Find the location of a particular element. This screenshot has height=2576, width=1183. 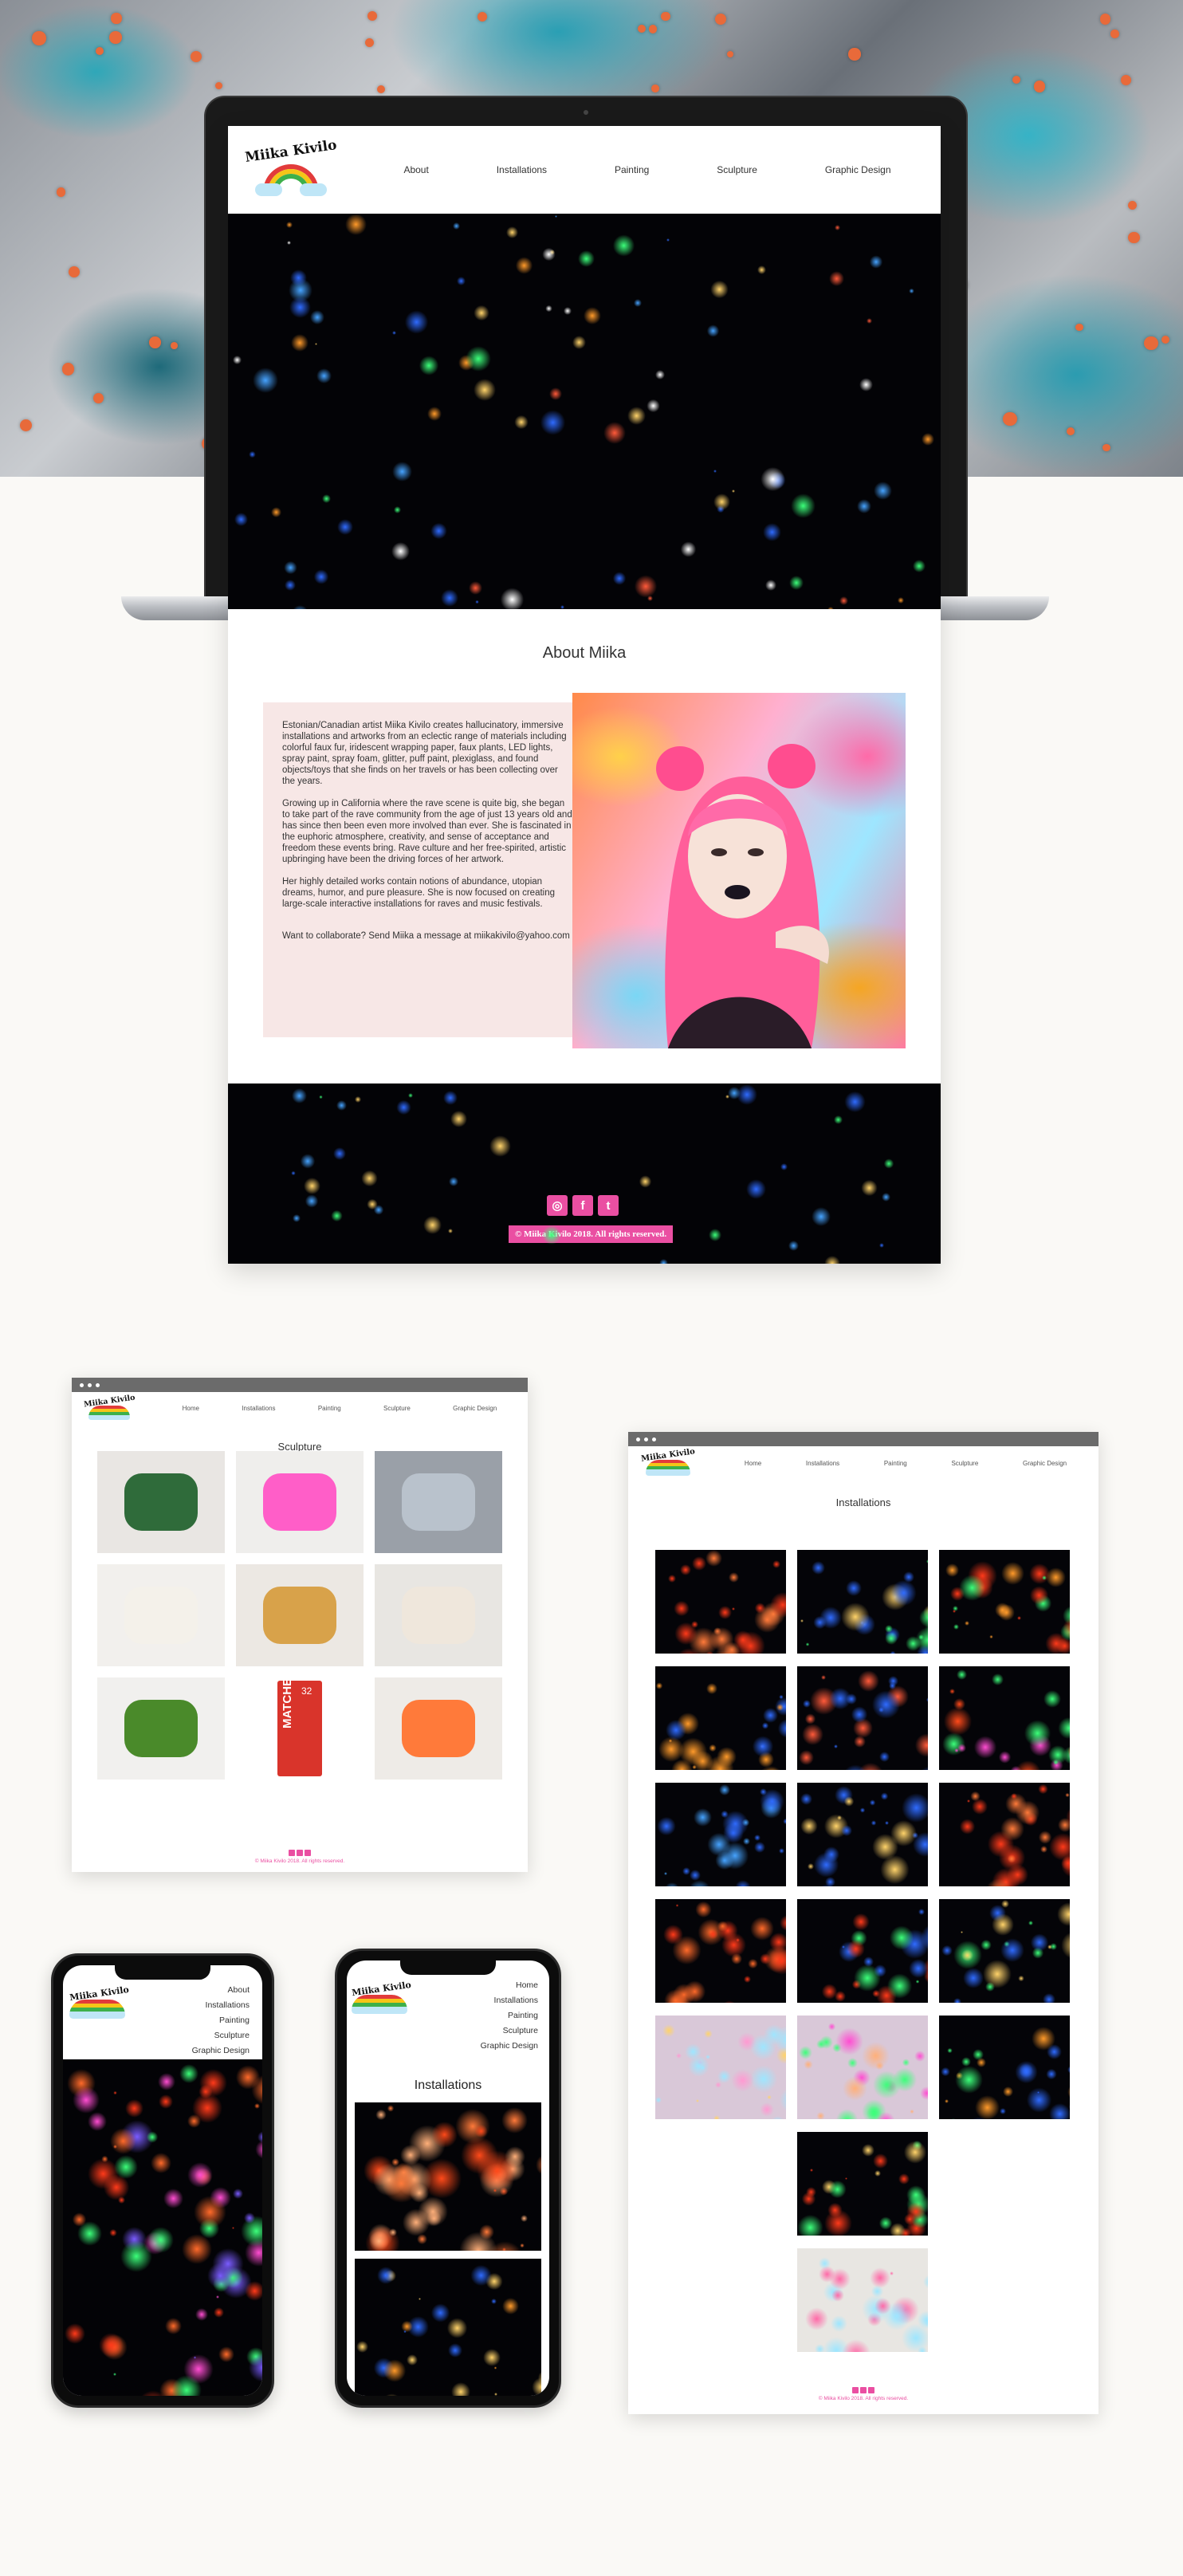

sculpture-object is located at coordinates (438, 1615).